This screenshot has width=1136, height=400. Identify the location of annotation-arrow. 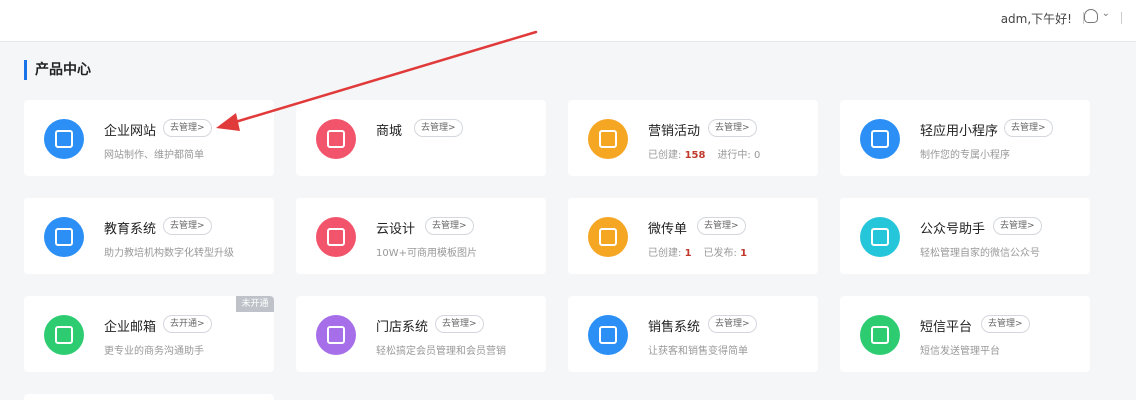
(377, 80).